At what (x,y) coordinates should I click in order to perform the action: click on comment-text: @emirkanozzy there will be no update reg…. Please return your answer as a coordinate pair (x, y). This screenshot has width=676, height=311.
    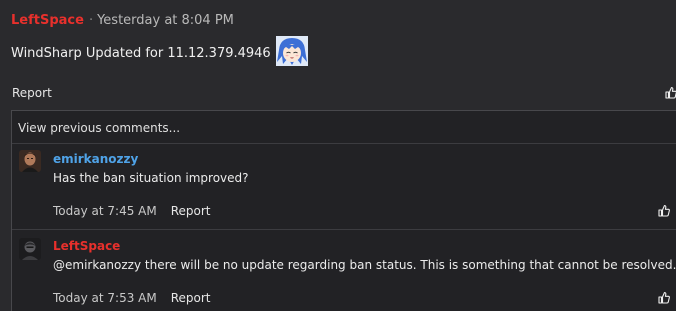
    Looking at the image, I should click on (364, 265).